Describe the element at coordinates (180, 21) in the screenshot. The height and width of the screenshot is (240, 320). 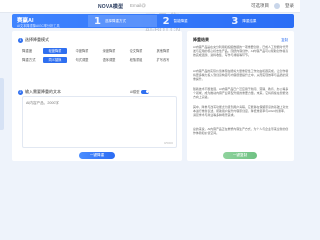
I see `step-2-label: 智能降重` at that location.